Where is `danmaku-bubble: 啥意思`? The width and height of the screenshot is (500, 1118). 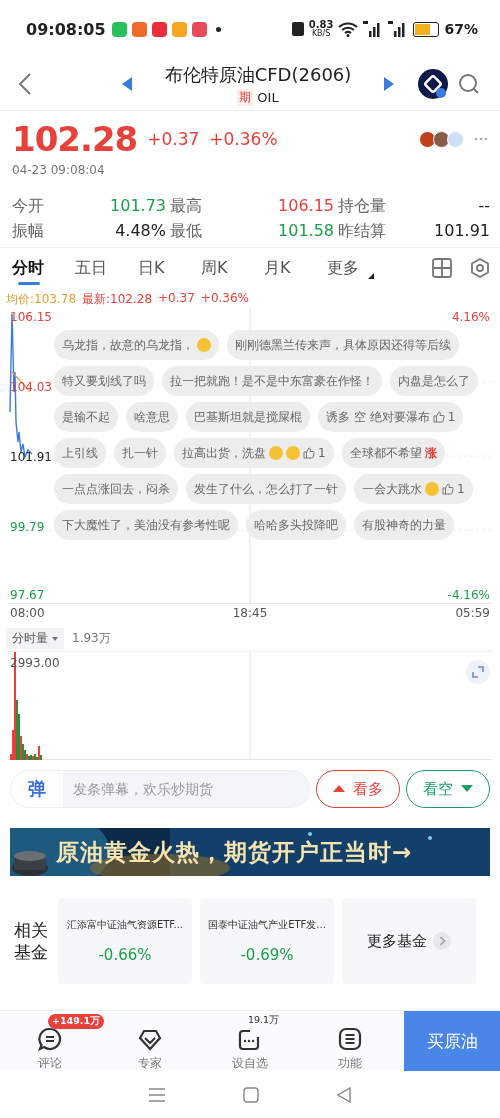
danmaku-bubble: 啥意思 is located at coordinates (152, 417).